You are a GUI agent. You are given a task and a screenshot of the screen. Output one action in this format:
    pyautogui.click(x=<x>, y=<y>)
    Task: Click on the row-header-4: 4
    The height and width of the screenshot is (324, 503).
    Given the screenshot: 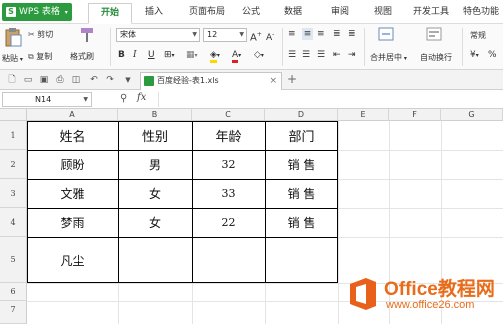 What is the action you would take?
    pyautogui.click(x=13, y=222)
    